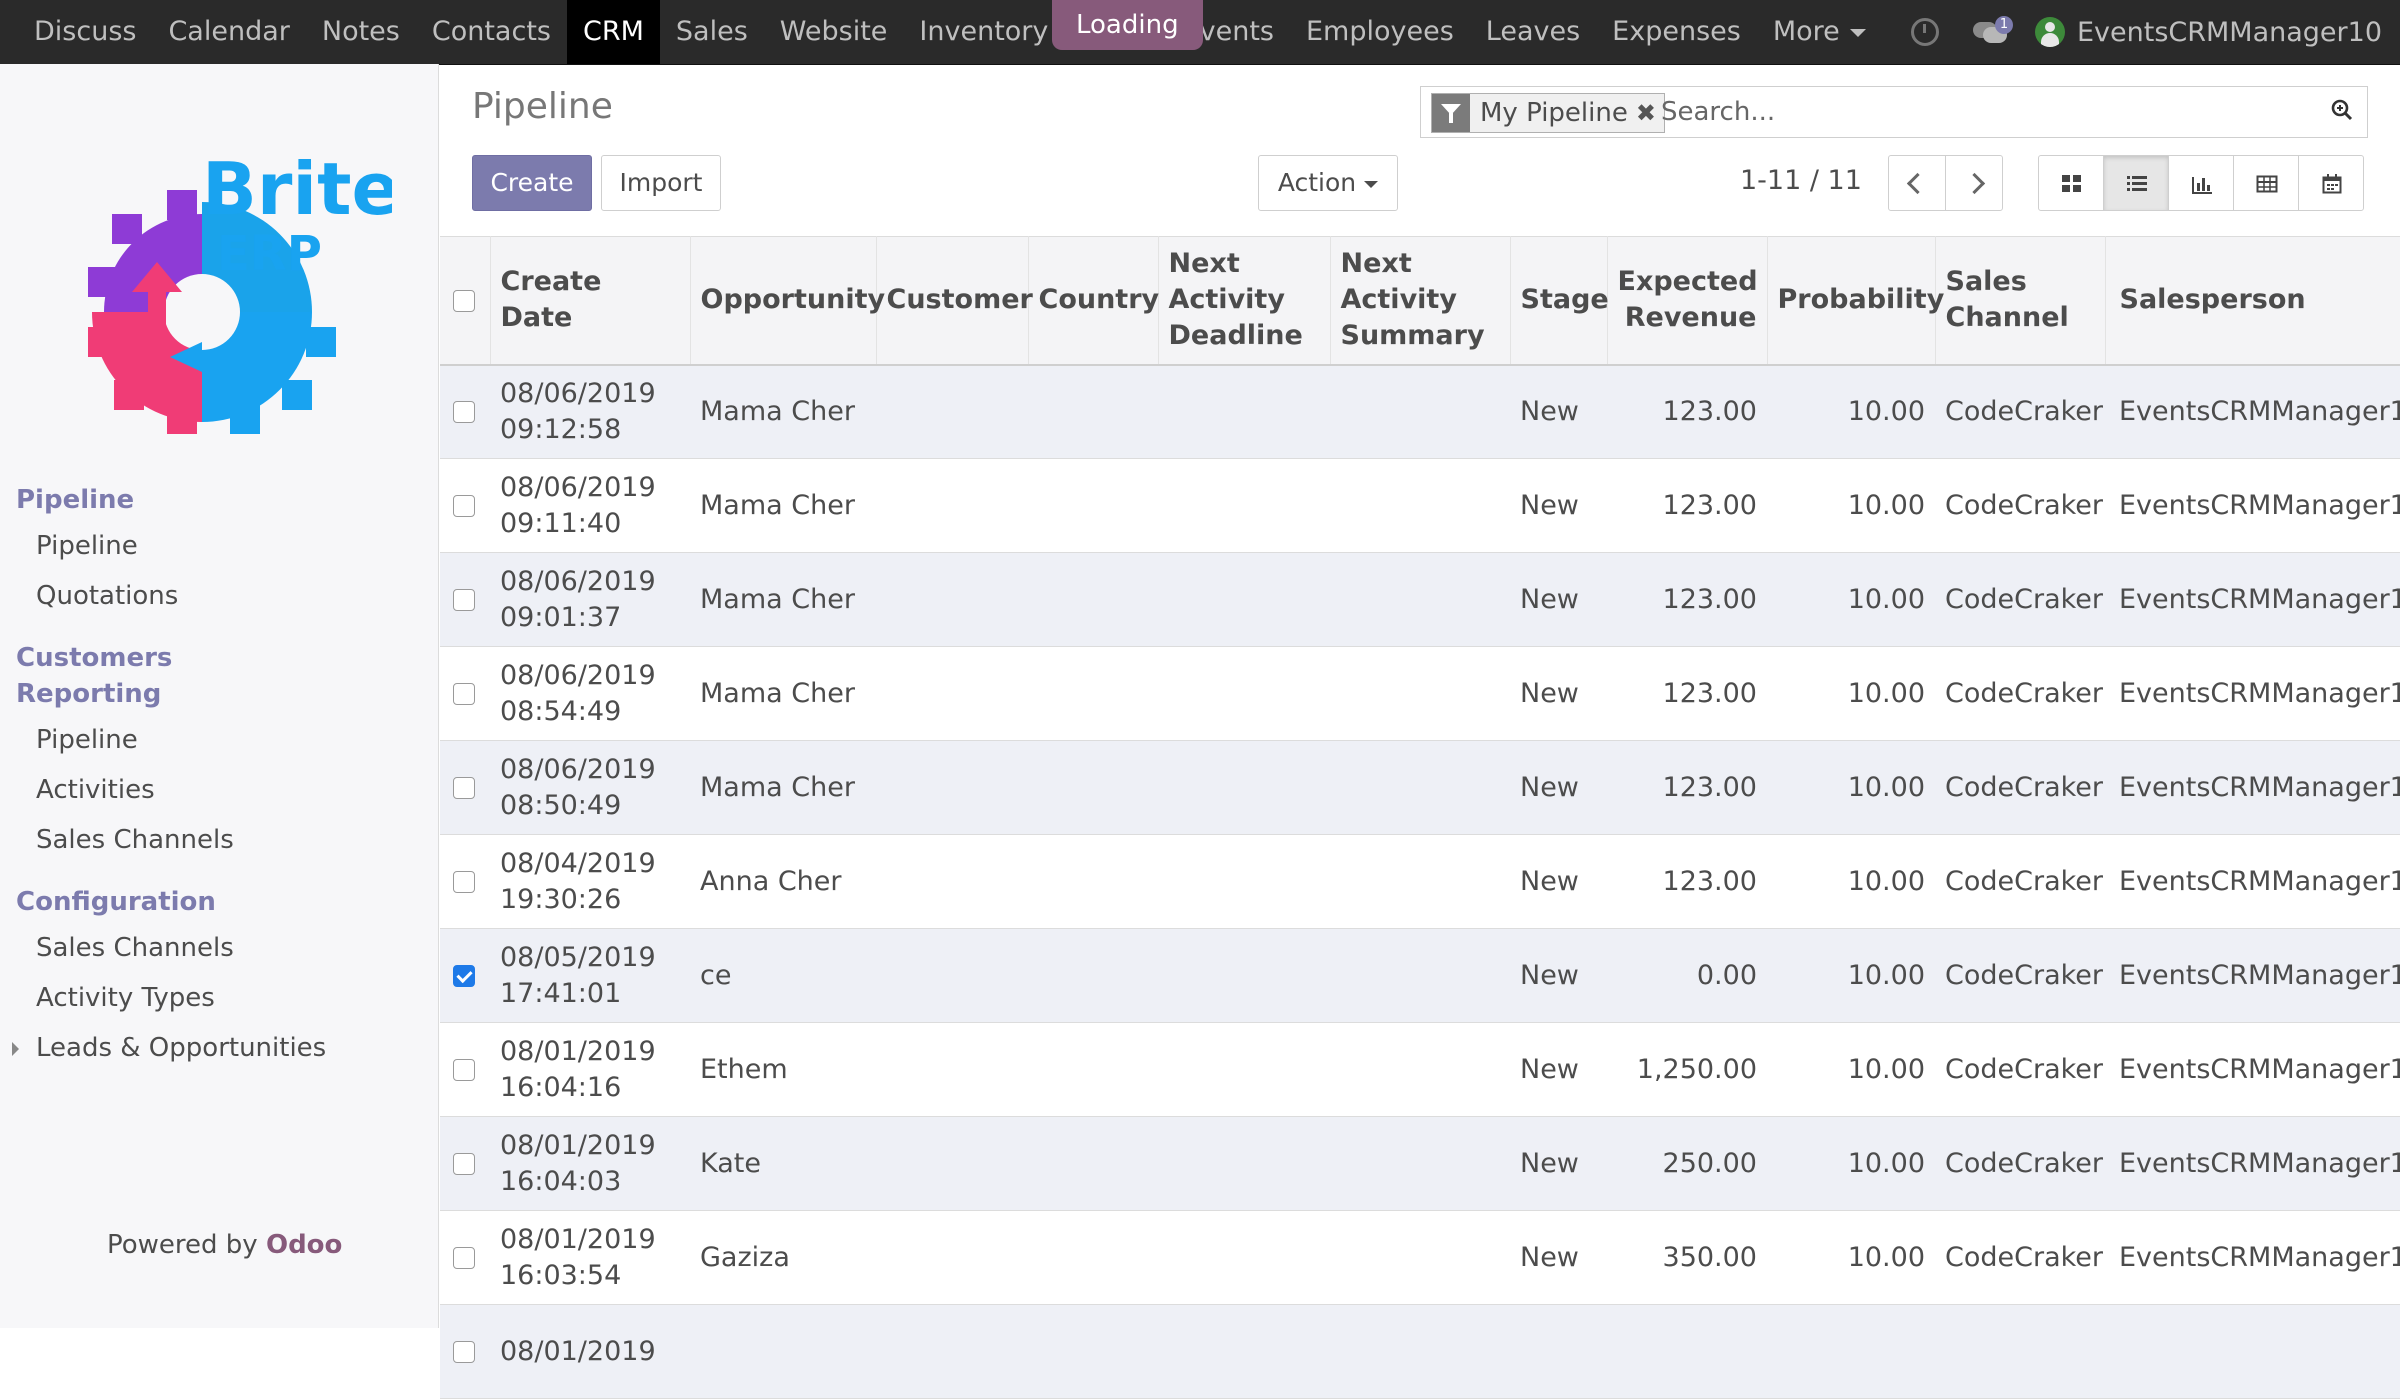  Describe the element at coordinates (181, 1048) in the screenshot. I see `menu-item-leads-opportunities: Leads & Opportunities` at that location.